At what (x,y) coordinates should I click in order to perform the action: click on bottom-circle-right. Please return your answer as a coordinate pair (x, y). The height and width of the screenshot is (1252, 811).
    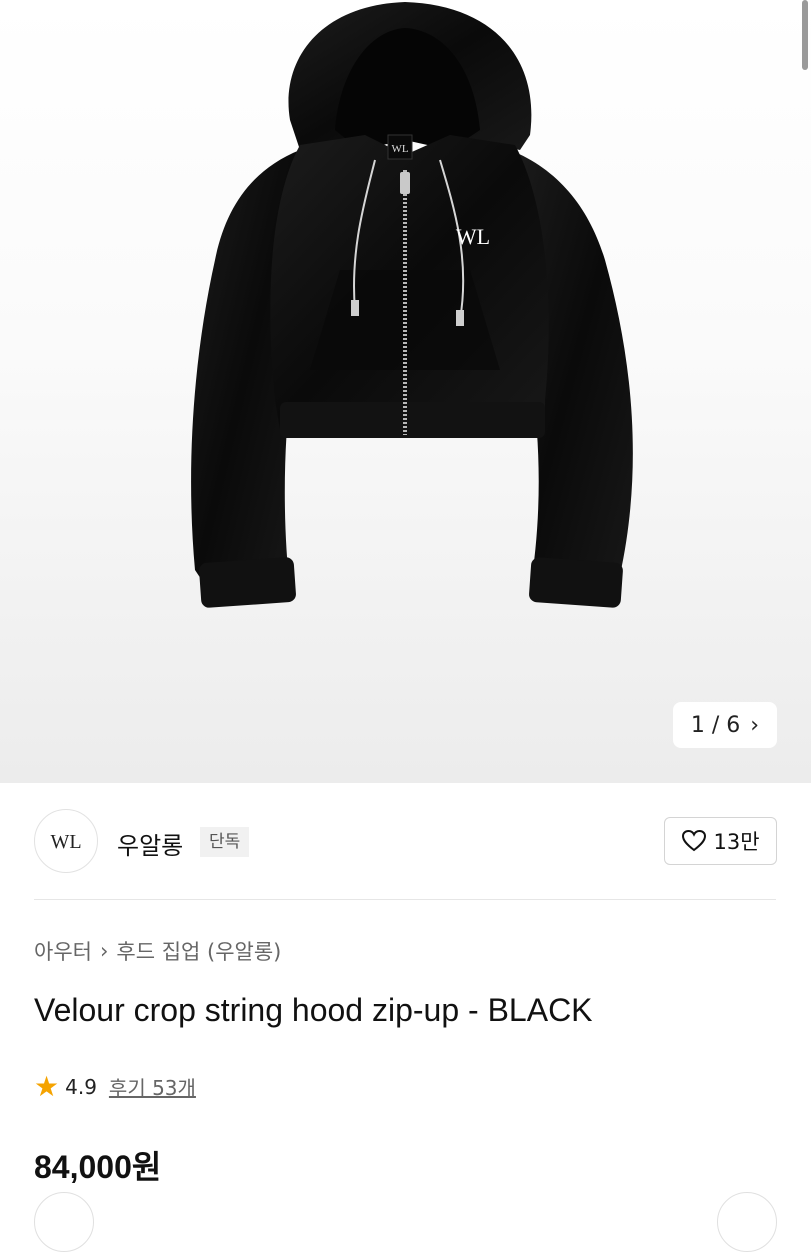
    Looking at the image, I should click on (747, 1222).